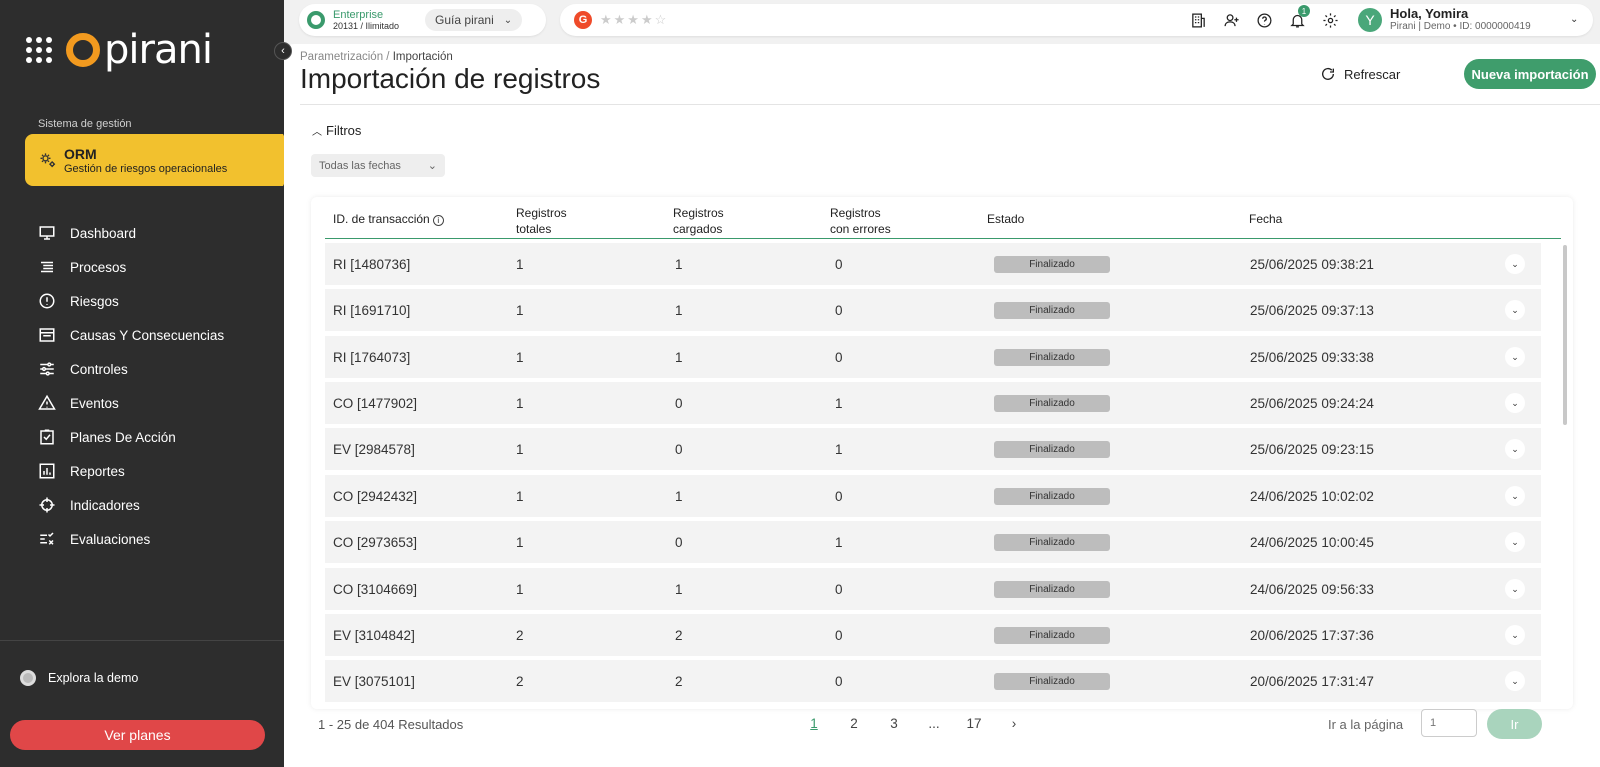 The width and height of the screenshot is (1600, 767). I want to click on collapse-sidebar-icon: ‹, so click(283, 51).